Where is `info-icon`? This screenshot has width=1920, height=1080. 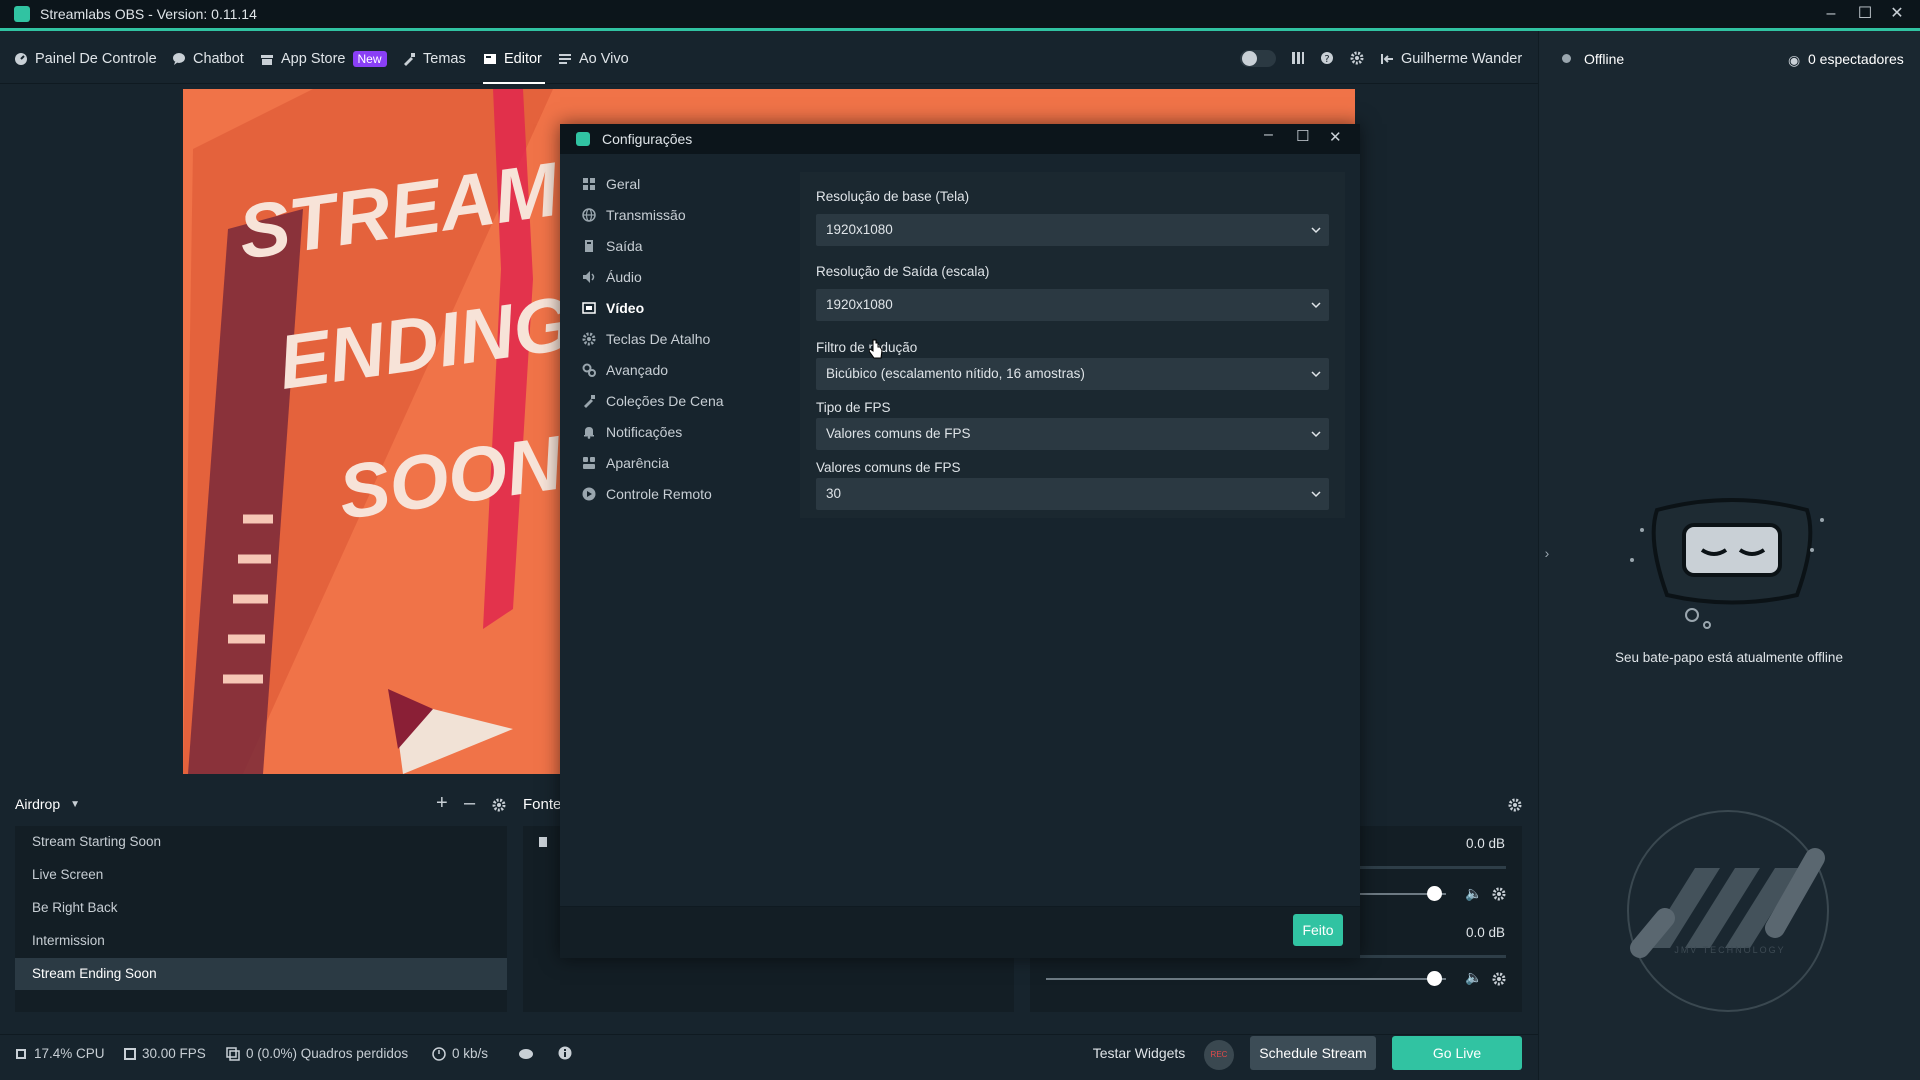 info-icon is located at coordinates (565, 1053).